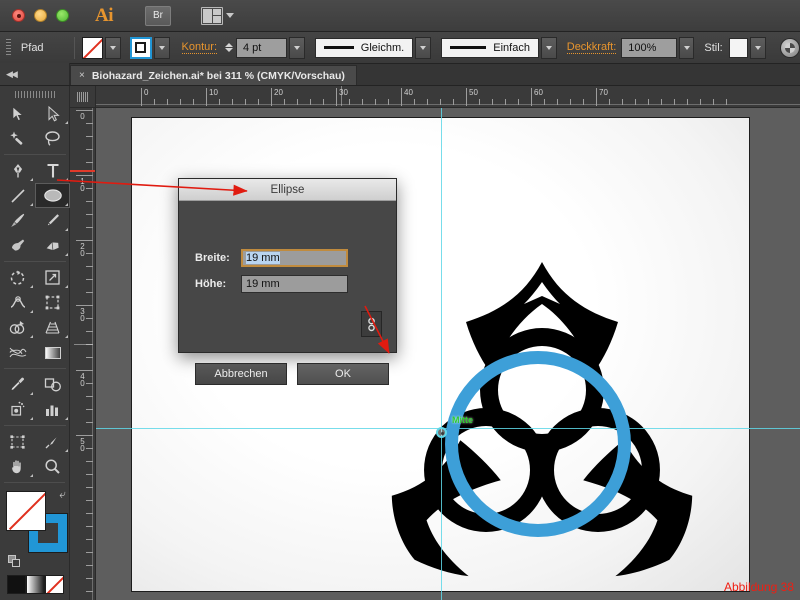  Describe the element at coordinates (17, 220) in the screenshot. I see `paintbrush-tool` at that location.